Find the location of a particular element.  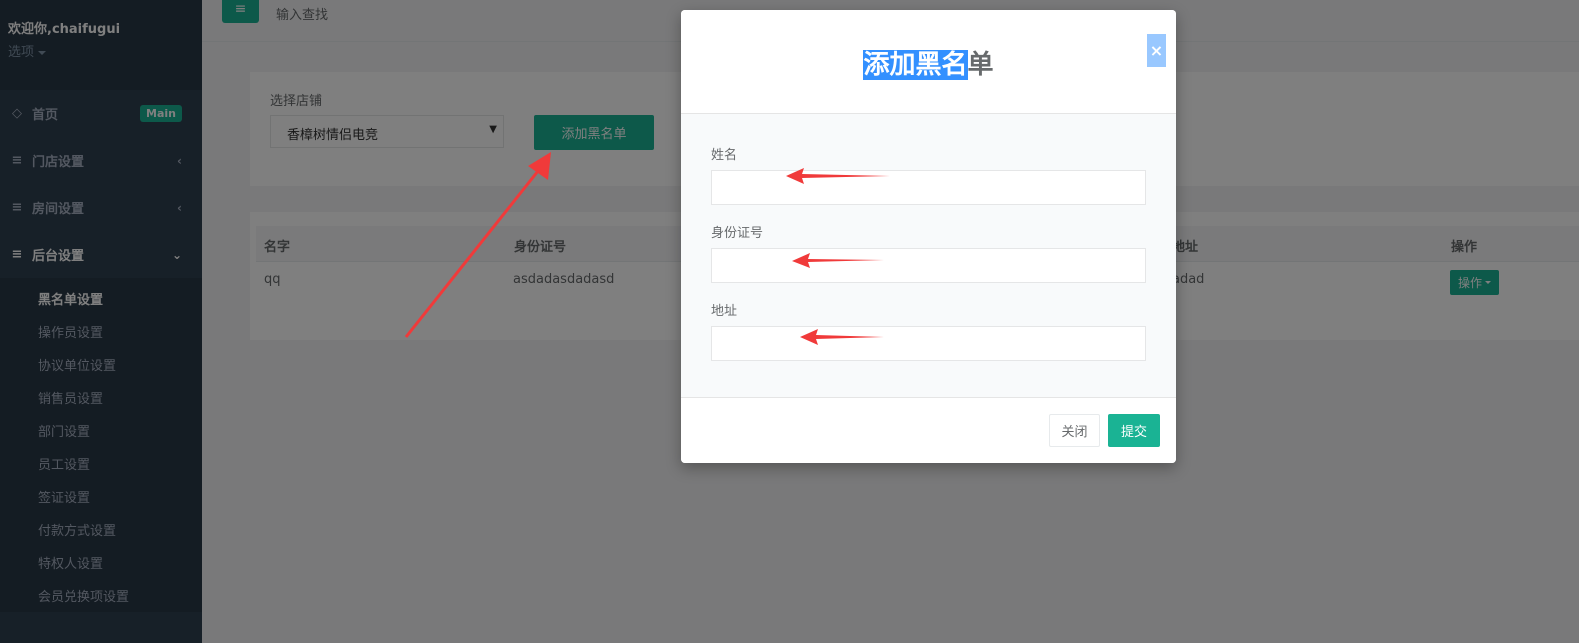

address-label: 地址 is located at coordinates (724, 311).